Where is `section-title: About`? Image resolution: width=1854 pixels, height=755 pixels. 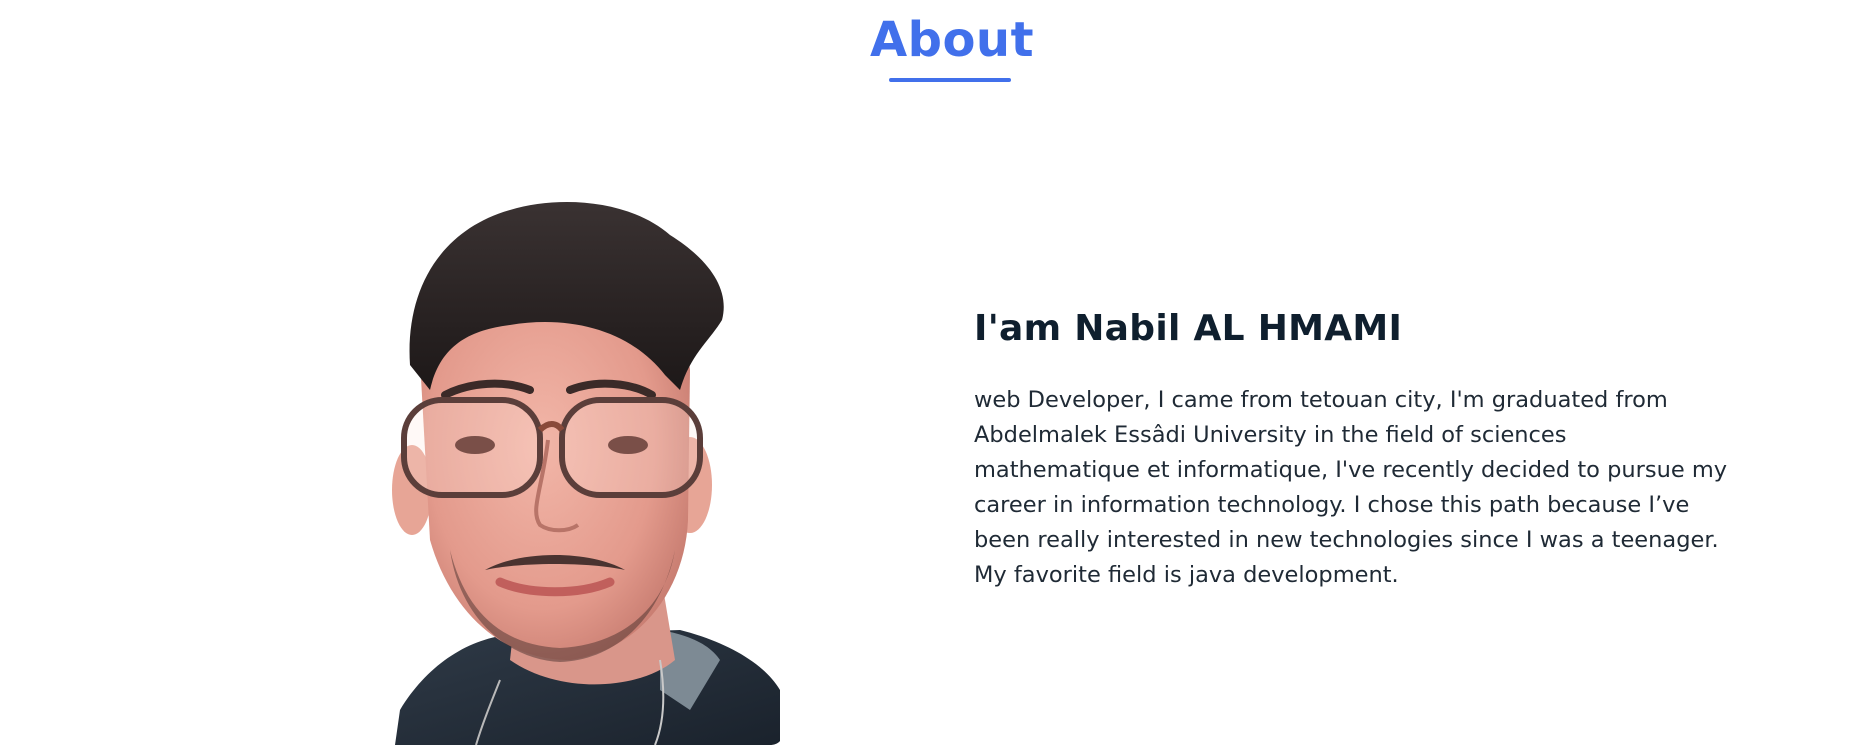 section-title: About is located at coordinates (952, 40).